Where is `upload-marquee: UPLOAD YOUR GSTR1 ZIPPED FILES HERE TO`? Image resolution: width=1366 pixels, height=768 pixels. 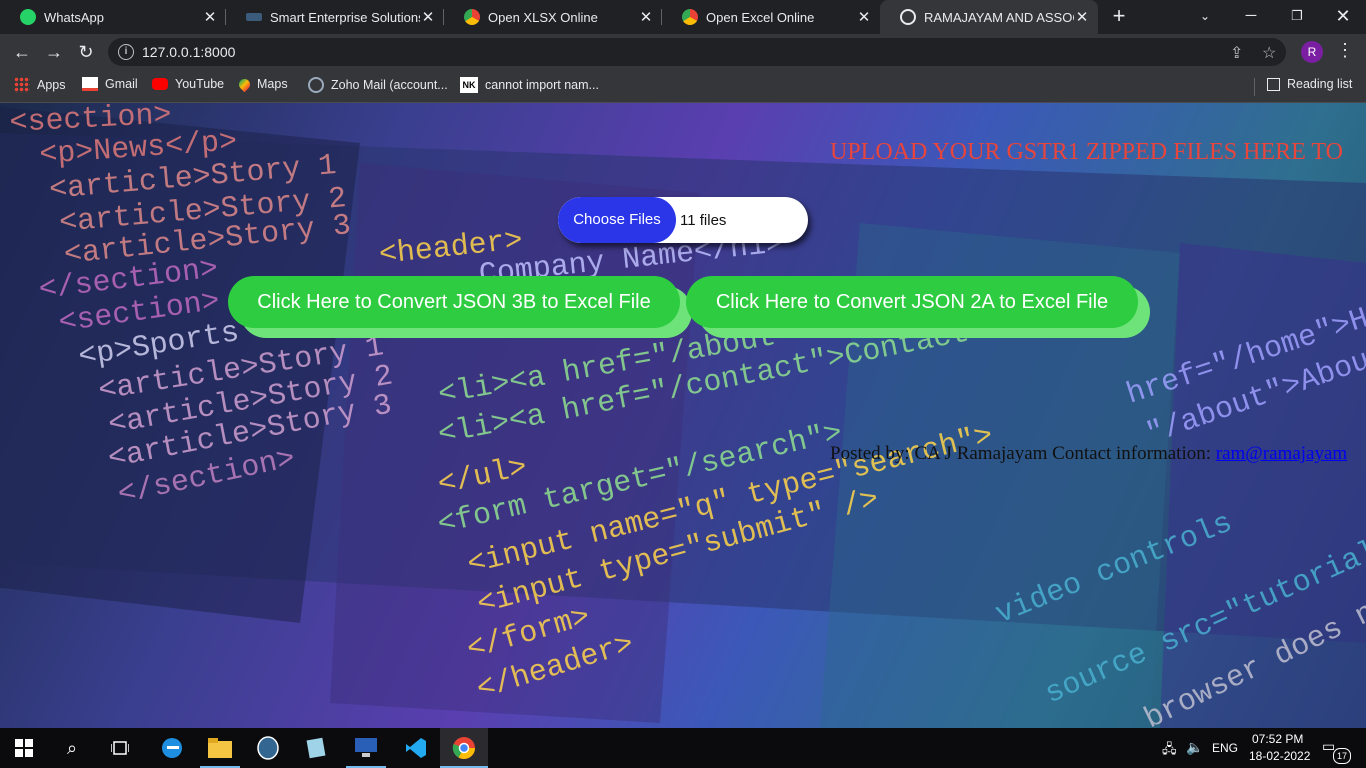
upload-marquee: UPLOAD YOUR GSTR1 ZIPPED FILES HERE TO is located at coordinates (1086, 152).